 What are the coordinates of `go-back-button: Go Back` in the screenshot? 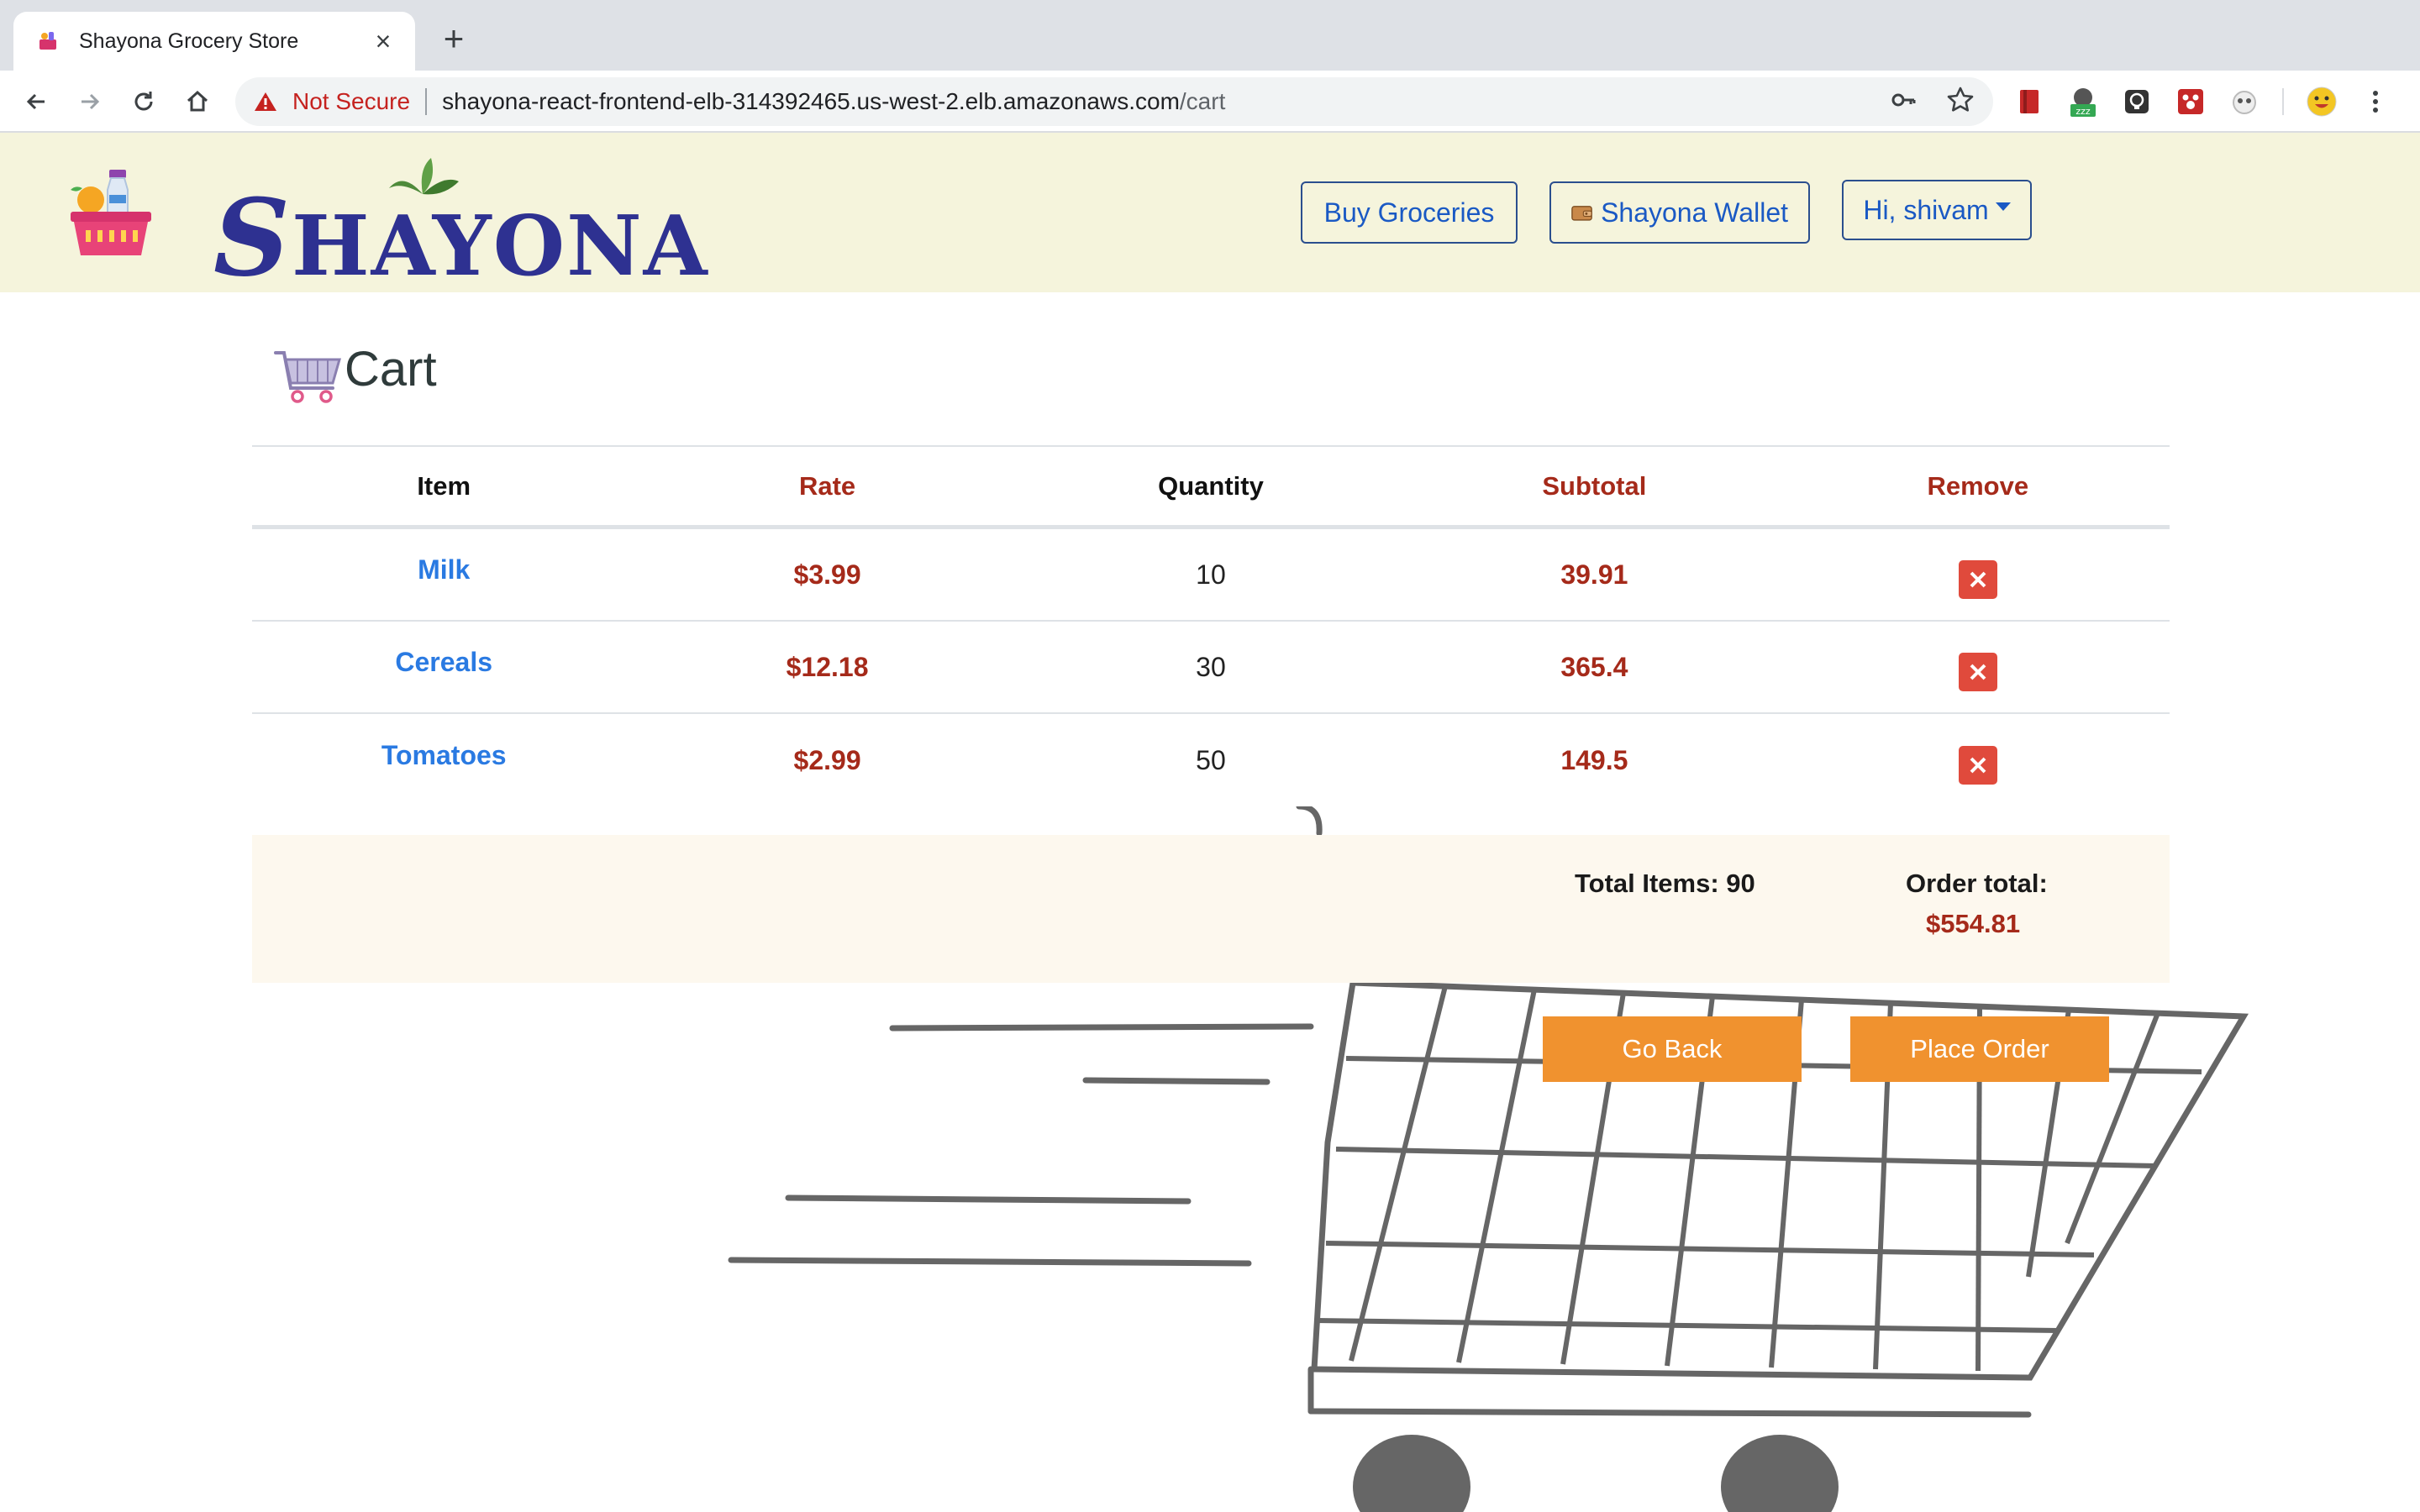 It's located at (1673, 1049).